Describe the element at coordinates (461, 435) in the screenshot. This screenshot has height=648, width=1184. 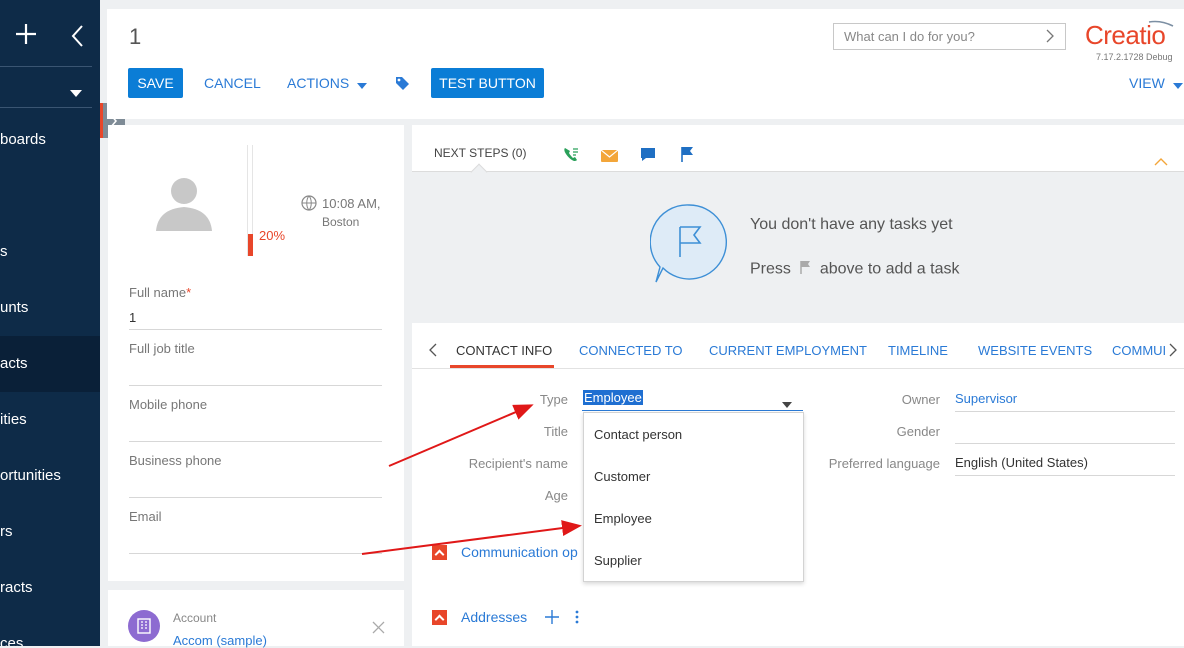
I see `annotation-arrow-to-type` at that location.